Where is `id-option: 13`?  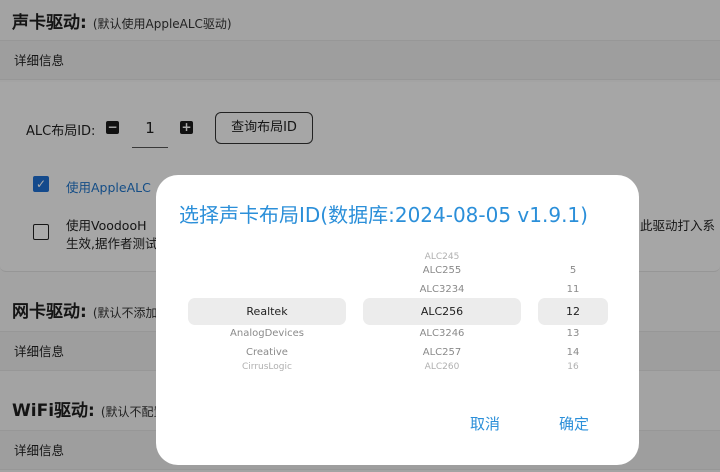
id-option: 13 is located at coordinates (573, 333).